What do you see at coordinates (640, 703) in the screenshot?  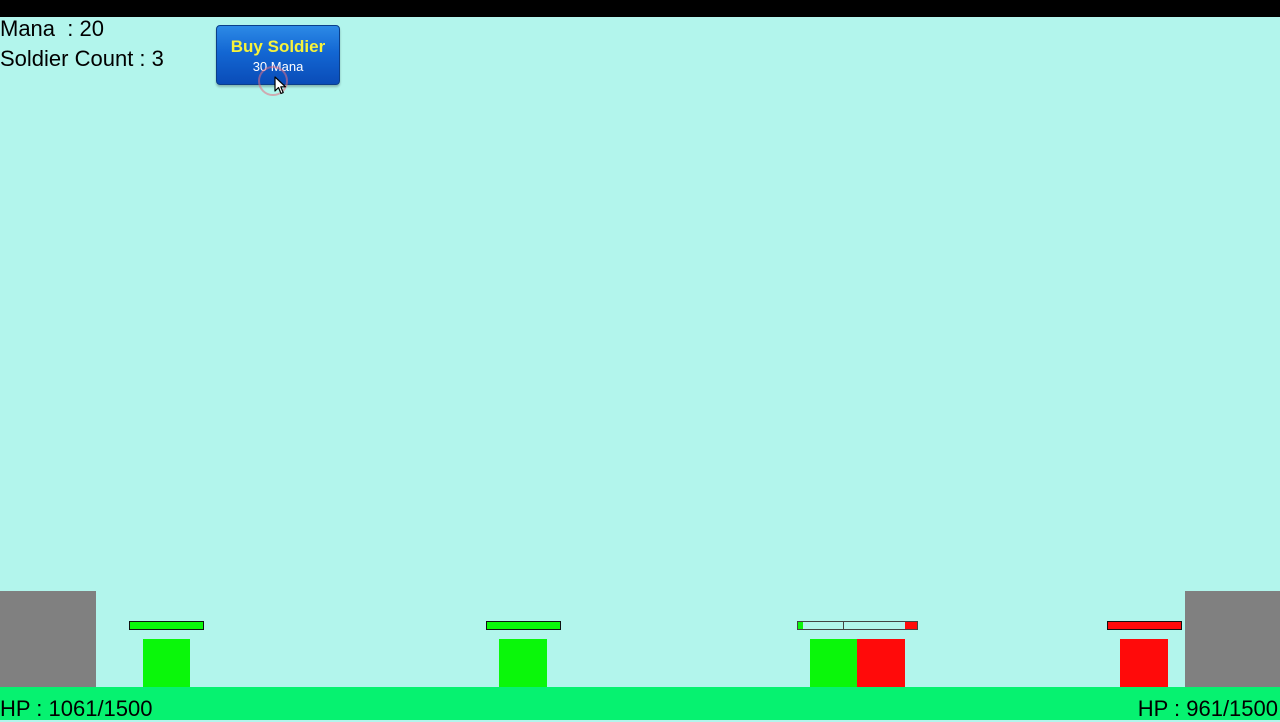 I see `ground` at bounding box center [640, 703].